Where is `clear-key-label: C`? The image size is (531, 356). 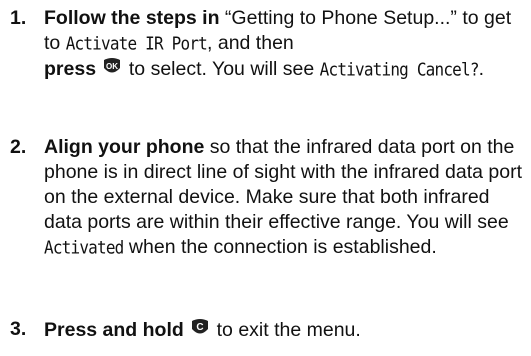 clear-key-label: C is located at coordinates (200, 327).